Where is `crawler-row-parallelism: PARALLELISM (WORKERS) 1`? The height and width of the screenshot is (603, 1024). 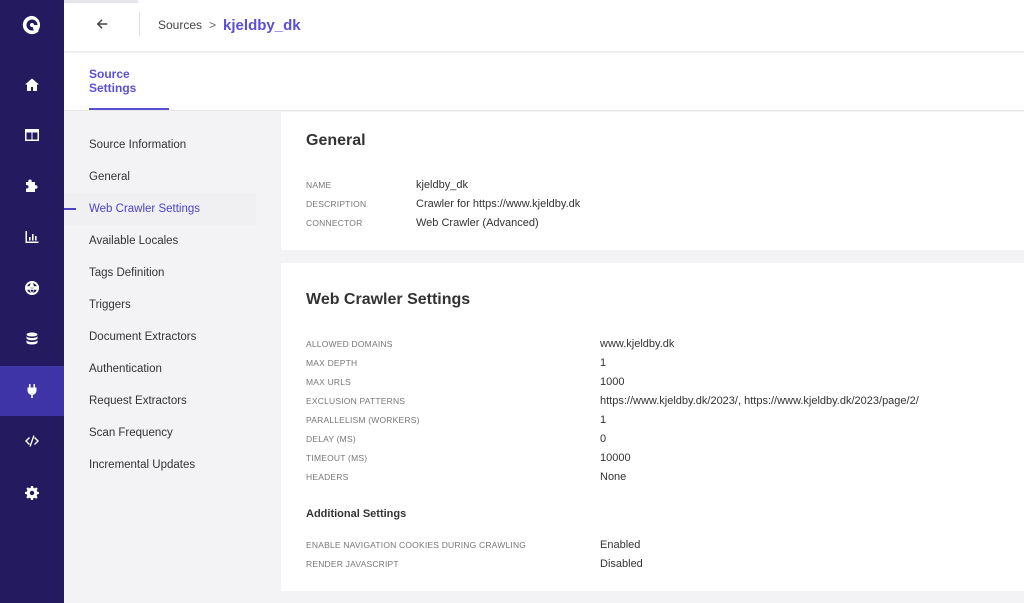
crawler-row-parallelism: PARALLELISM (WORKERS) 1 is located at coordinates (665, 419).